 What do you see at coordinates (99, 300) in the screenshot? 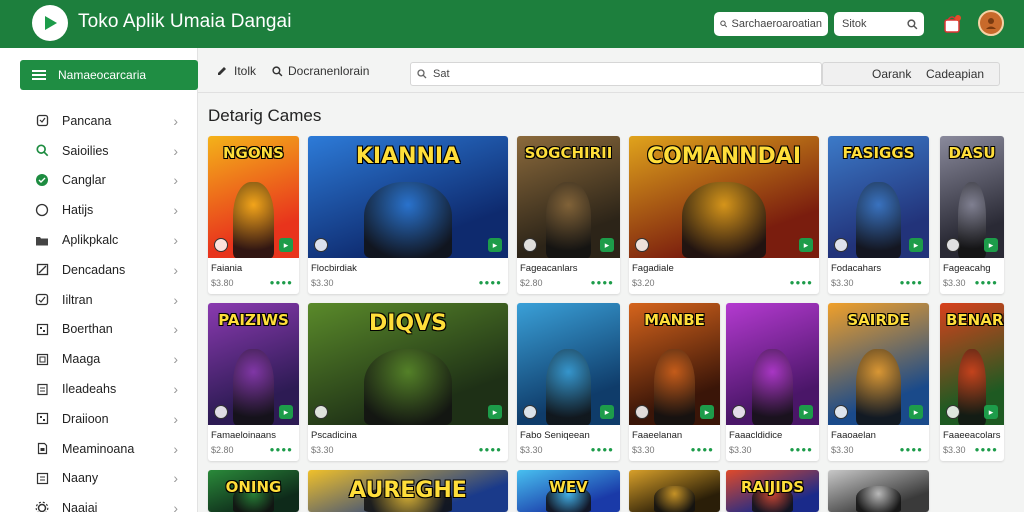
I see `sidebar-item: Iiltran ›` at bounding box center [99, 300].